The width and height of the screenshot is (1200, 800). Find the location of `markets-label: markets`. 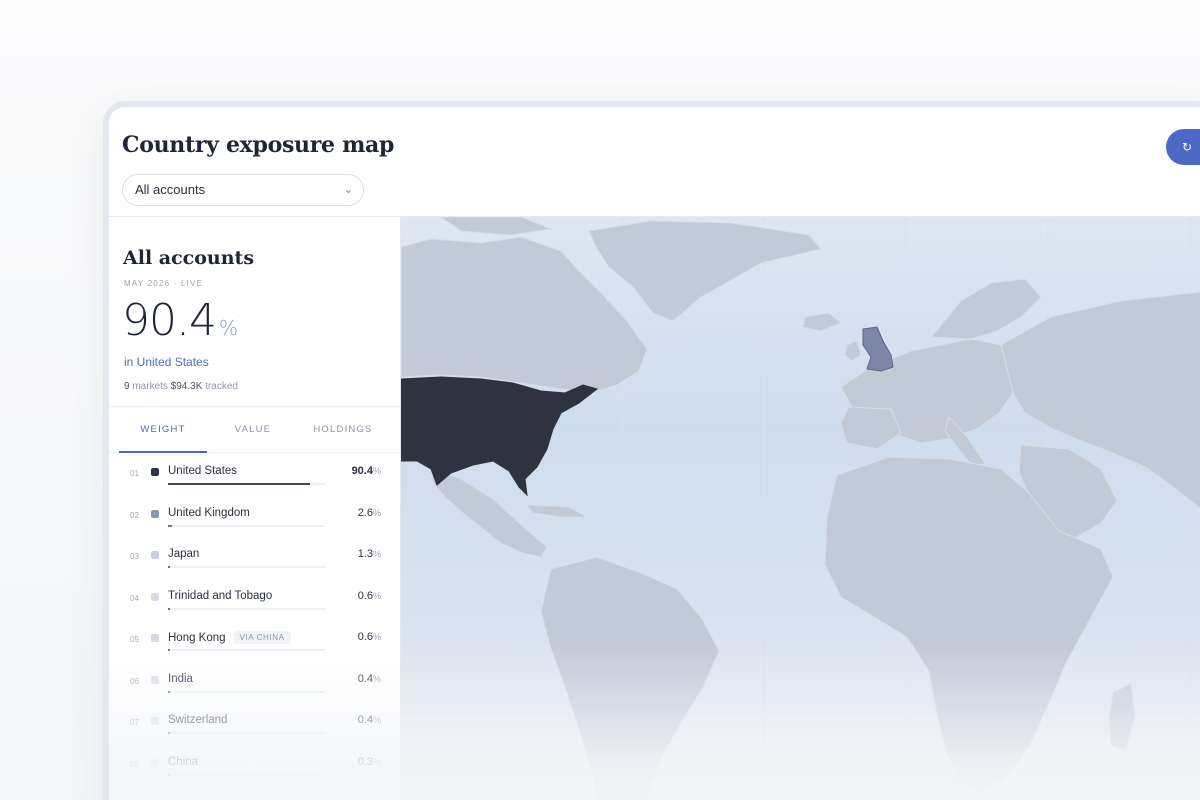

markets-label: markets is located at coordinates (150, 386).